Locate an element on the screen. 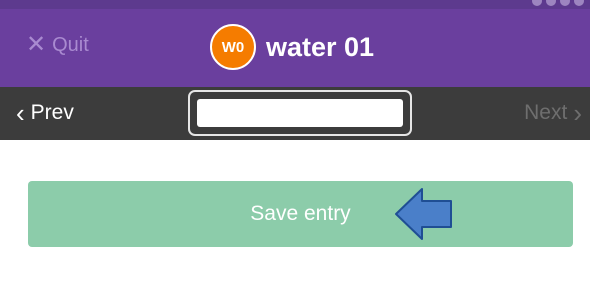 Image resolution: width=590 pixels, height=281 pixels. left-arrow-icon is located at coordinates (423, 214).